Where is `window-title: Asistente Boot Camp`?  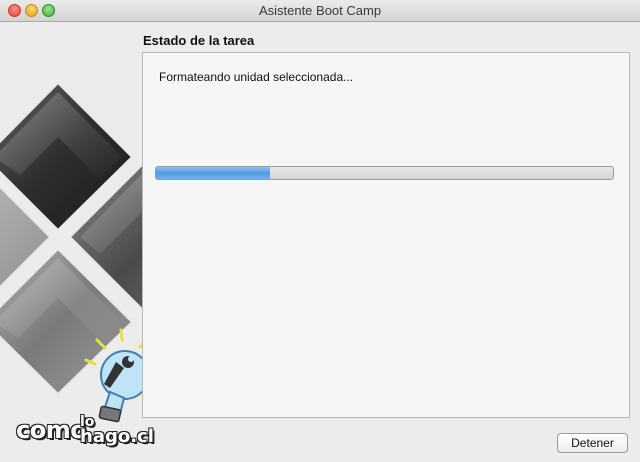
window-title: Asistente Boot Camp is located at coordinates (320, 10).